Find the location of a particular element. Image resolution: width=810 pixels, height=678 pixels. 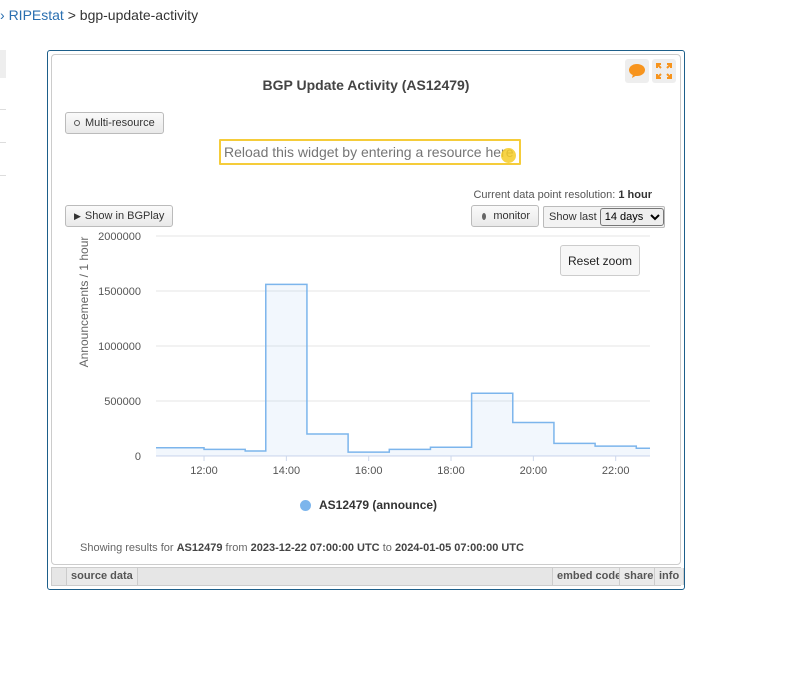

y-tick-label: 1500000 is located at coordinates (119, 292).